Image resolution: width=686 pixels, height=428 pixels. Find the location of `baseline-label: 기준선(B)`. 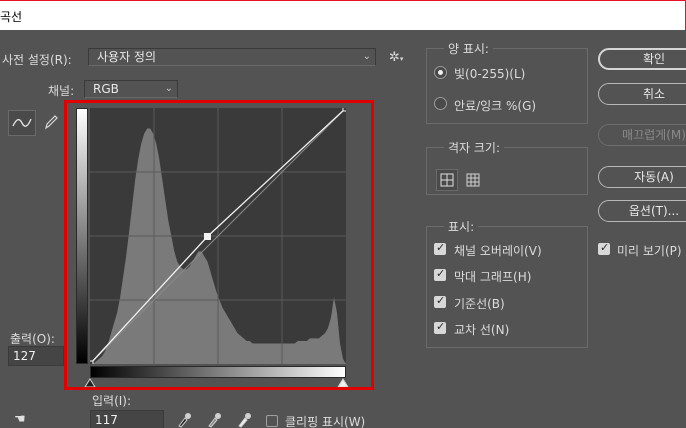

baseline-label: 기준선(B) is located at coordinates (479, 304).